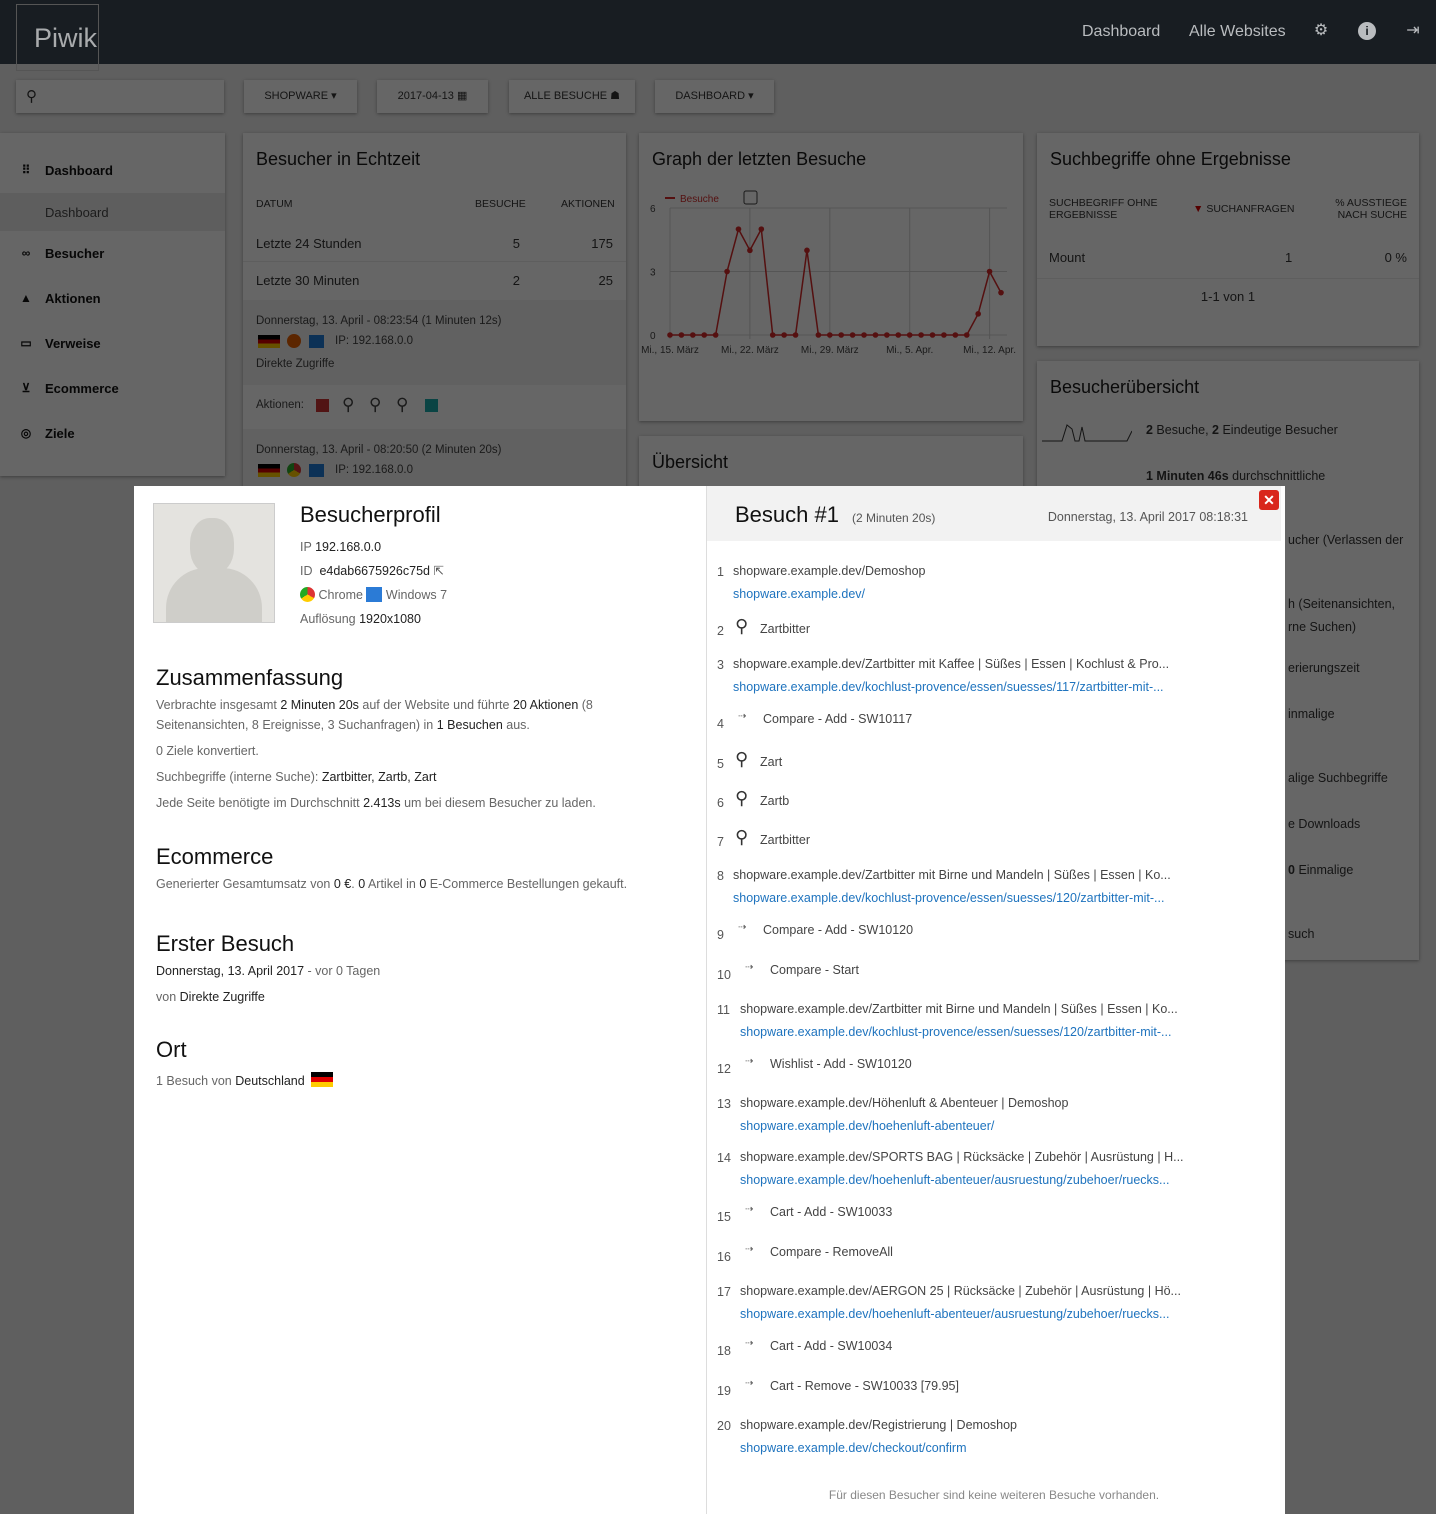 The width and height of the screenshot is (1436, 1514). Describe the element at coordinates (500, 204) in the screenshot. I see `col-header: BESUCHE` at that location.